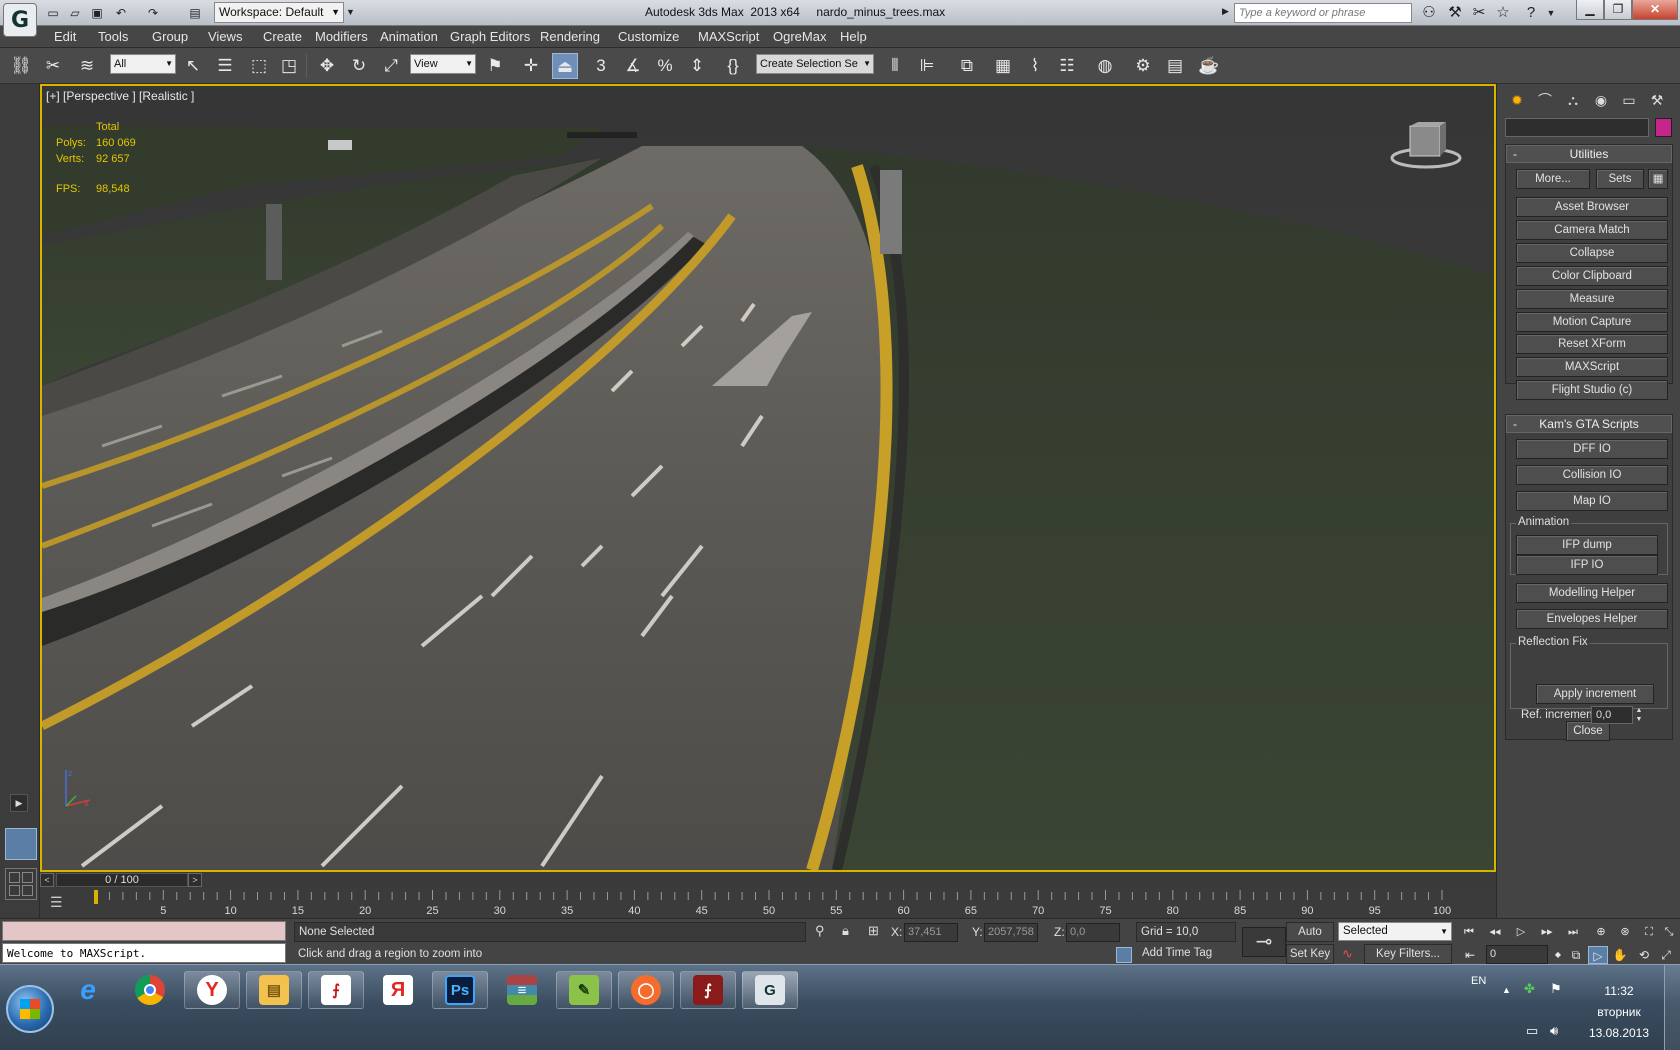  I want to click on gta-rollout-header: - Kam's GTA Scripts, so click(1589, 424).